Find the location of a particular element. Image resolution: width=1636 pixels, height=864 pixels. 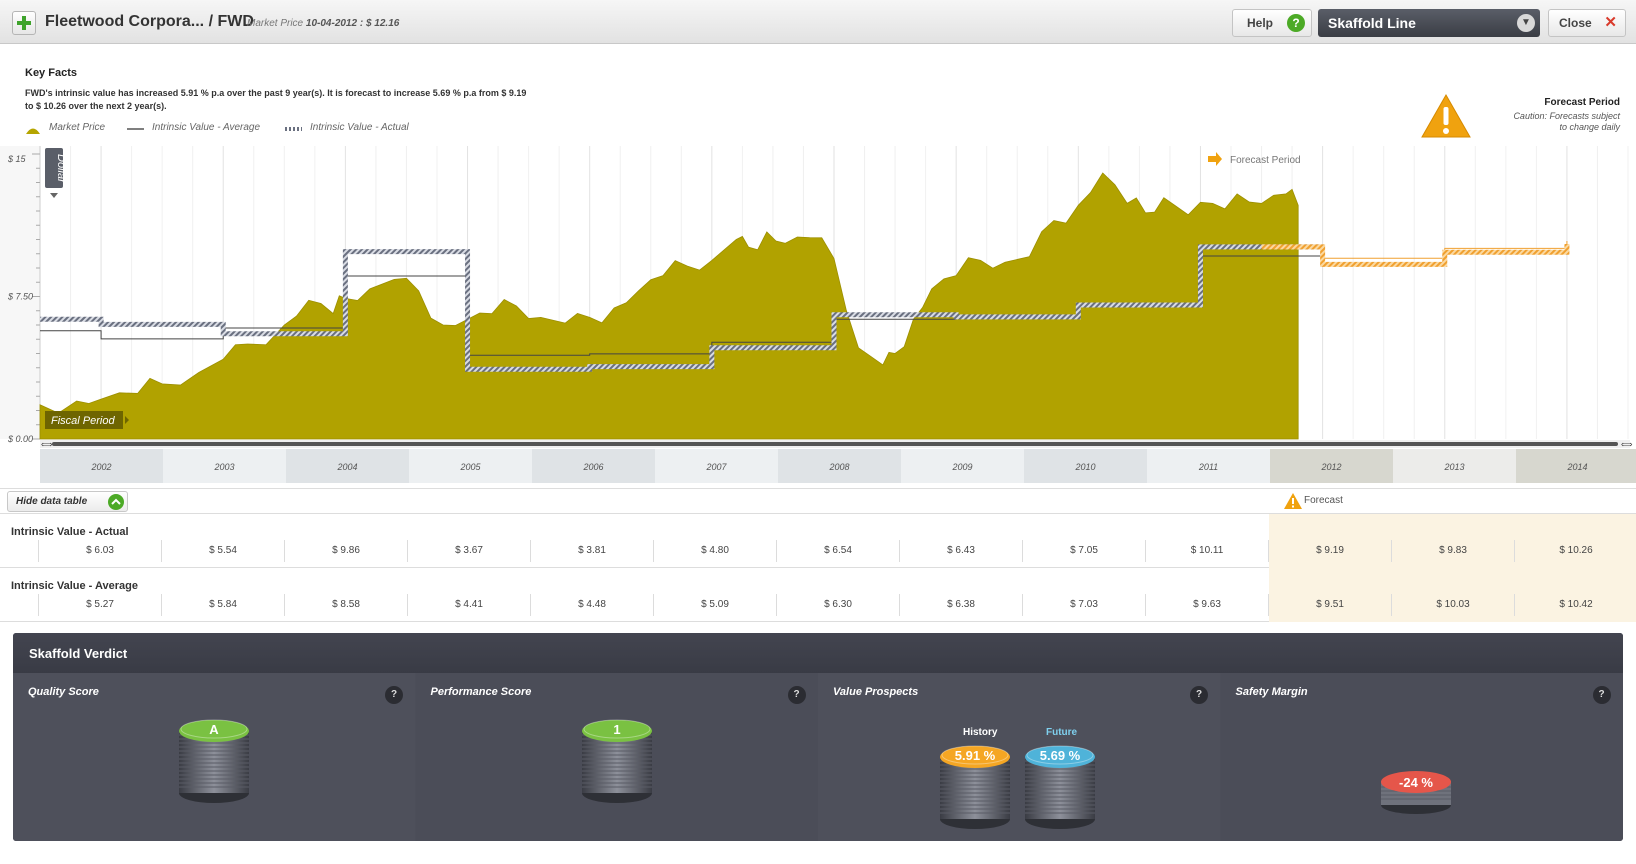

future-label: Future is located at coordinates (1062, 732).